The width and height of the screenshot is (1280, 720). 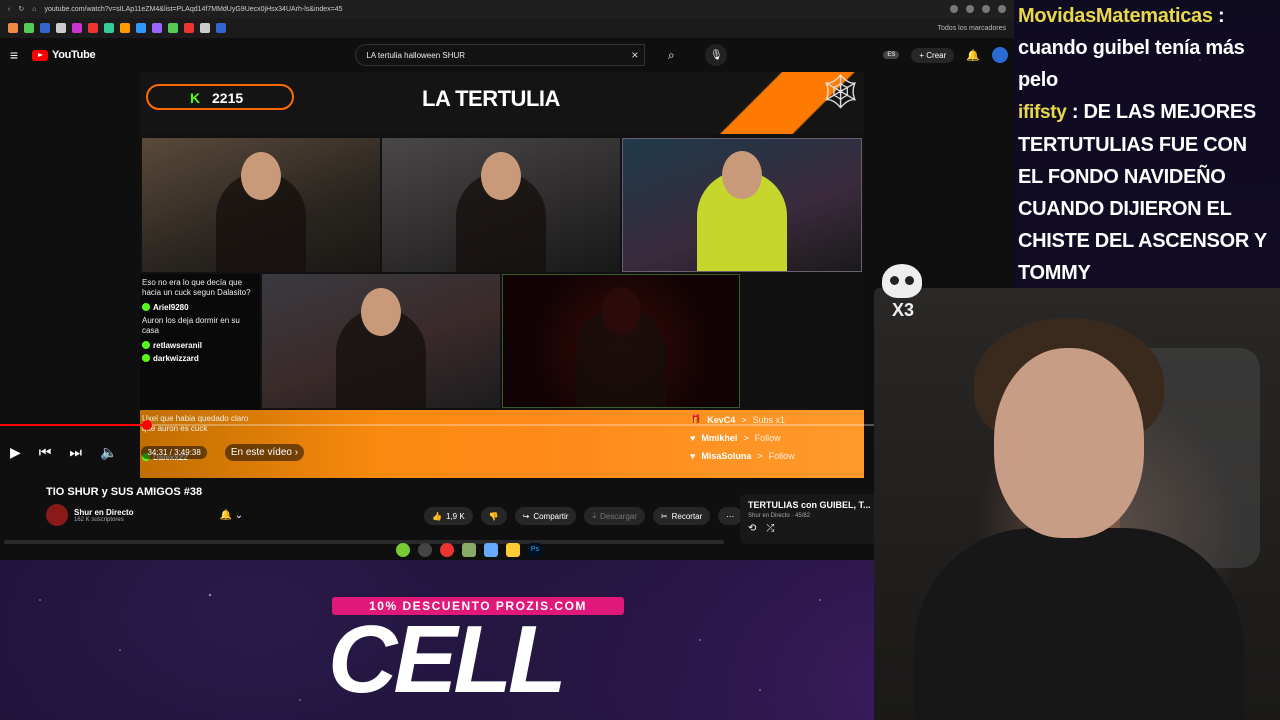 What do you see at coordinates (781, 456) in the screenshot?
I see `event-action: Follow` at bounding box center [781, 456].